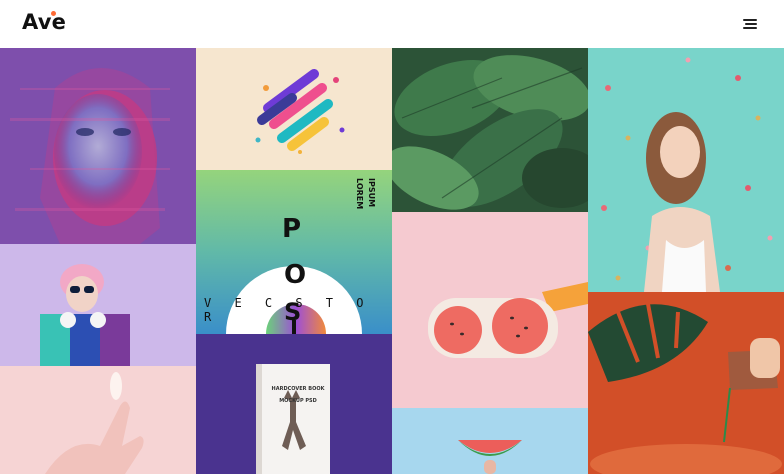 The height and width of the screenshot is (474, 784). I want to click on portfolio-item-watermelon-glasses, so click(490, 310).